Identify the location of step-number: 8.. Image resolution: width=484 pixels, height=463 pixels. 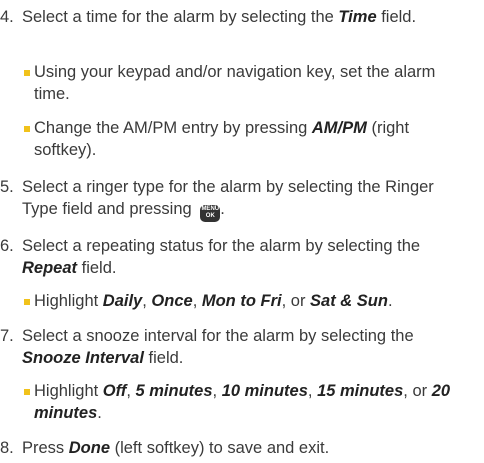
(7, 448).